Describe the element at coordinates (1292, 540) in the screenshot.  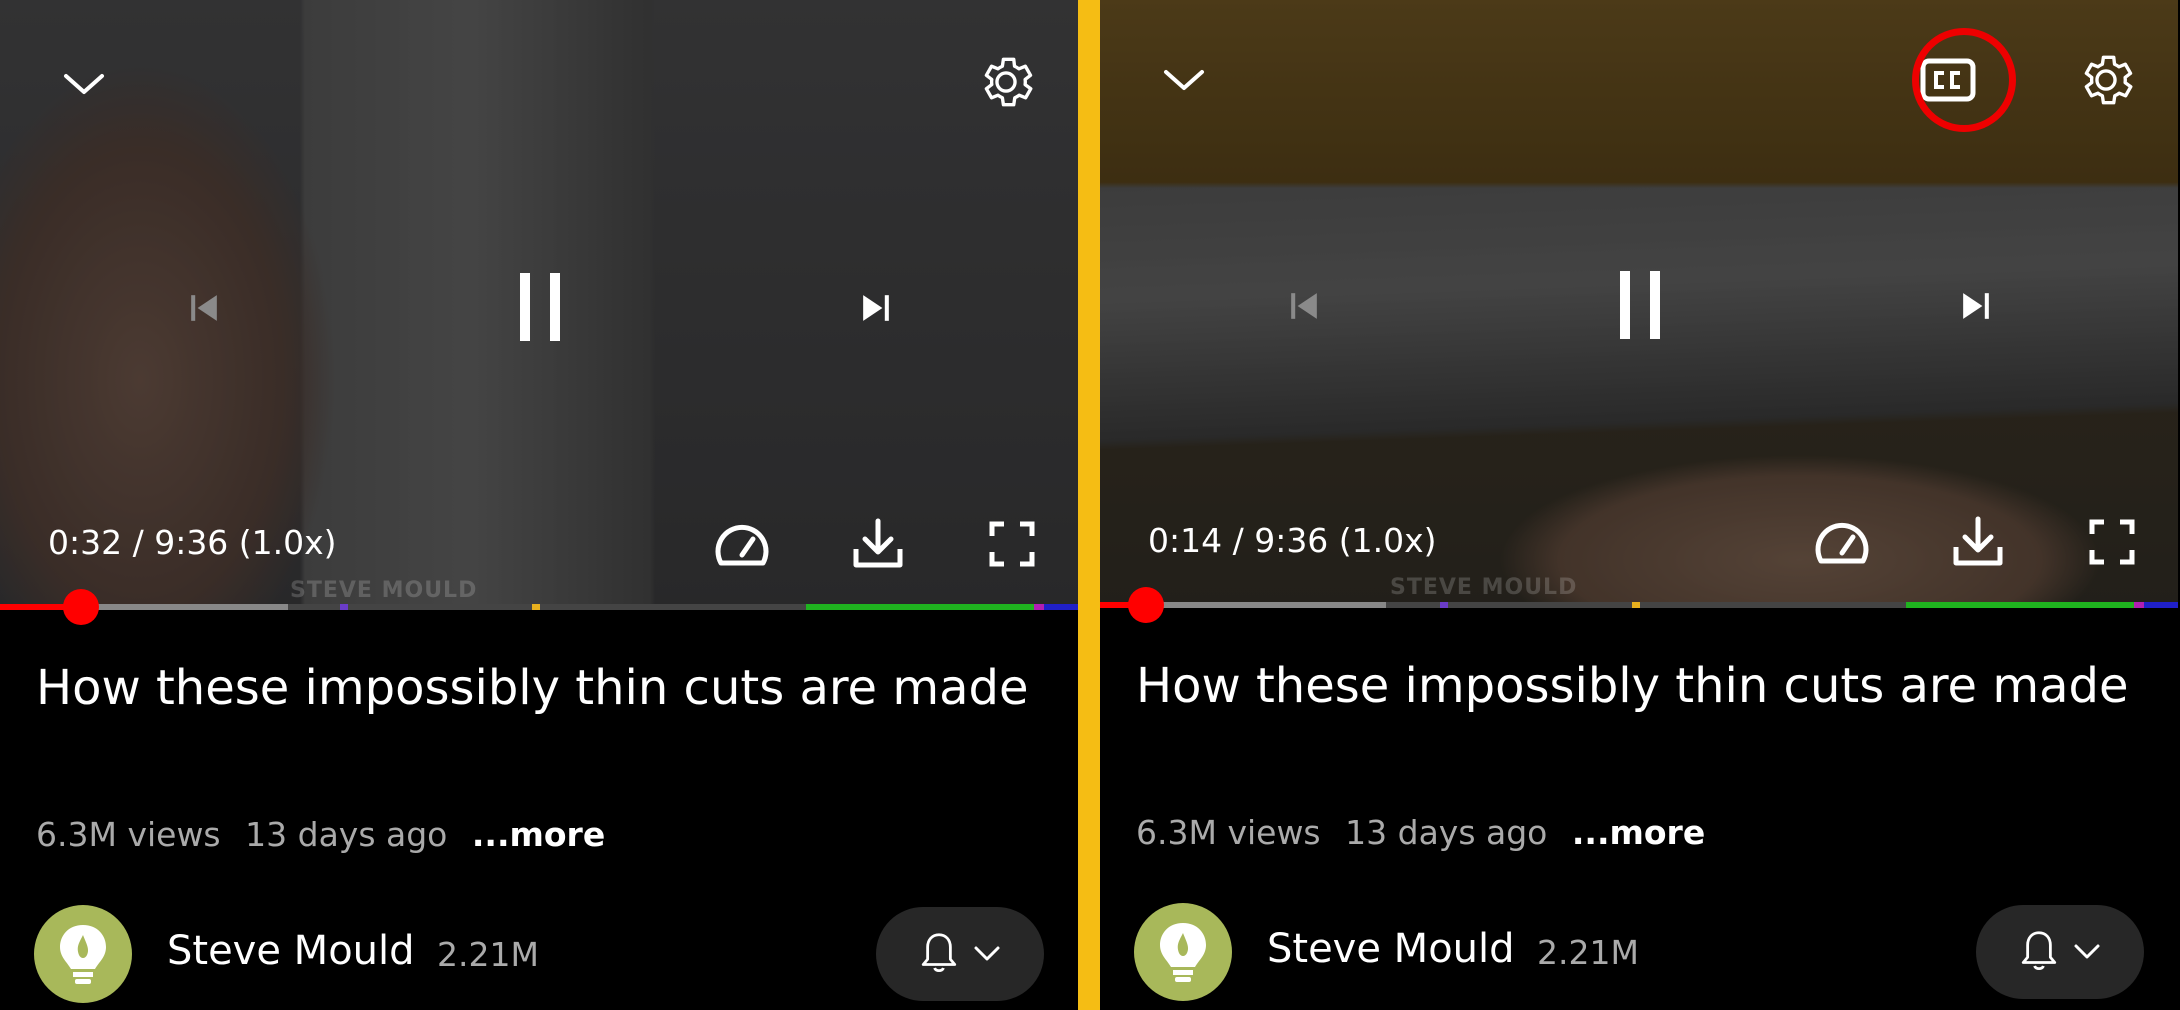
I see `playback-time: 0:14 / 9:36 (1.0x)` at that location.